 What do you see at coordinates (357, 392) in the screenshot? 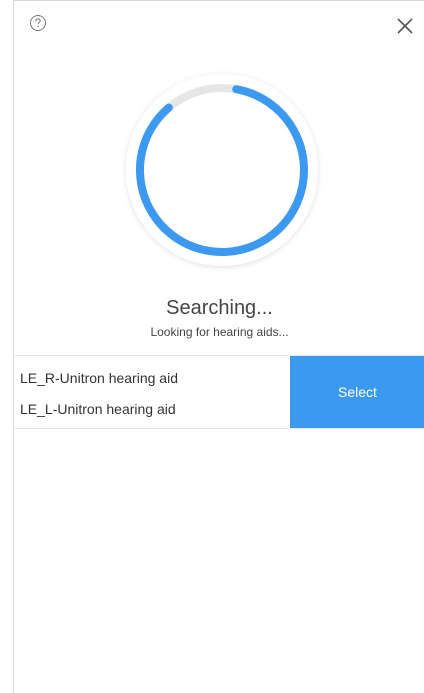
I see `select-button: Select` at bounding box center [357, 392].